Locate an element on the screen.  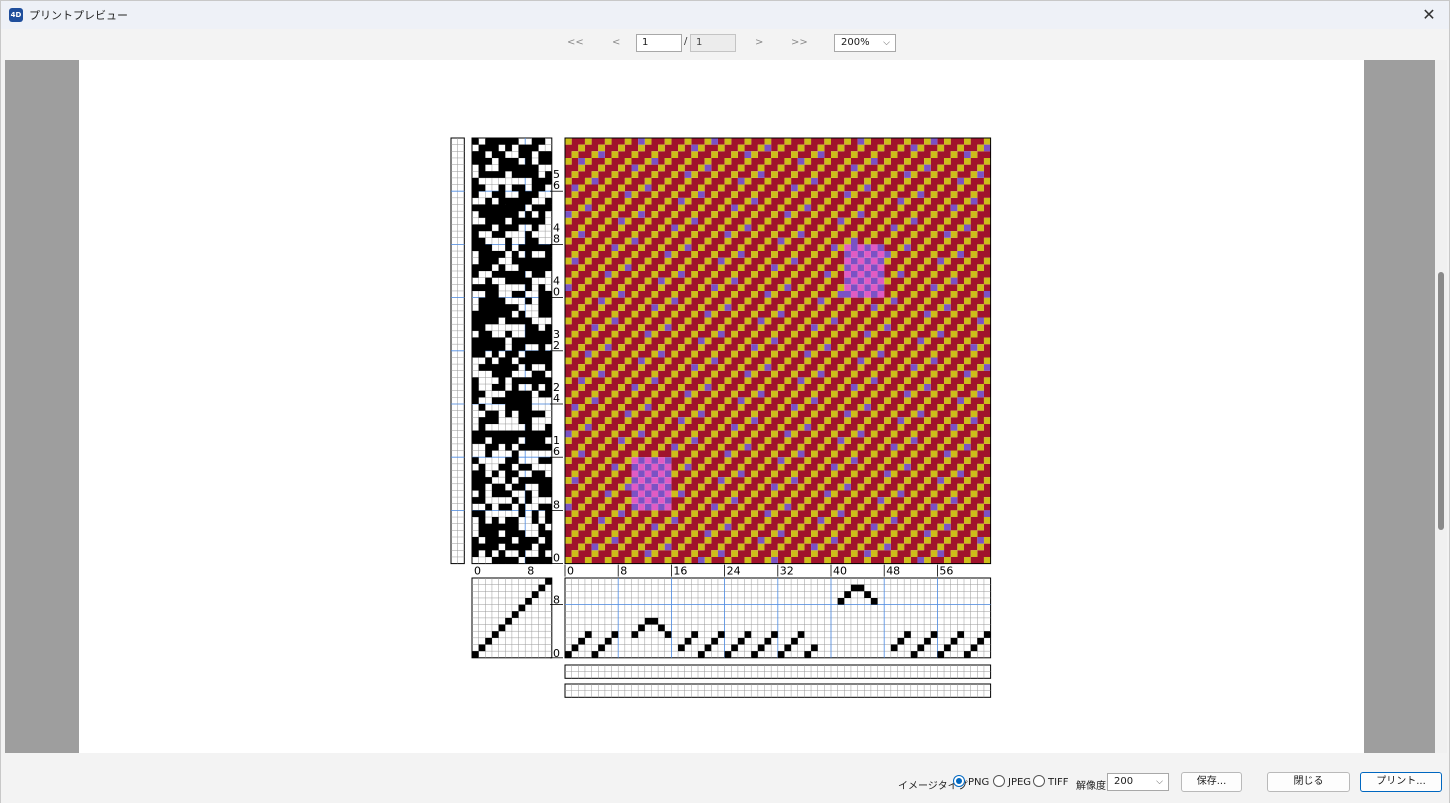
jpeg-label: JPEG is located at coordinates (1020, 782).